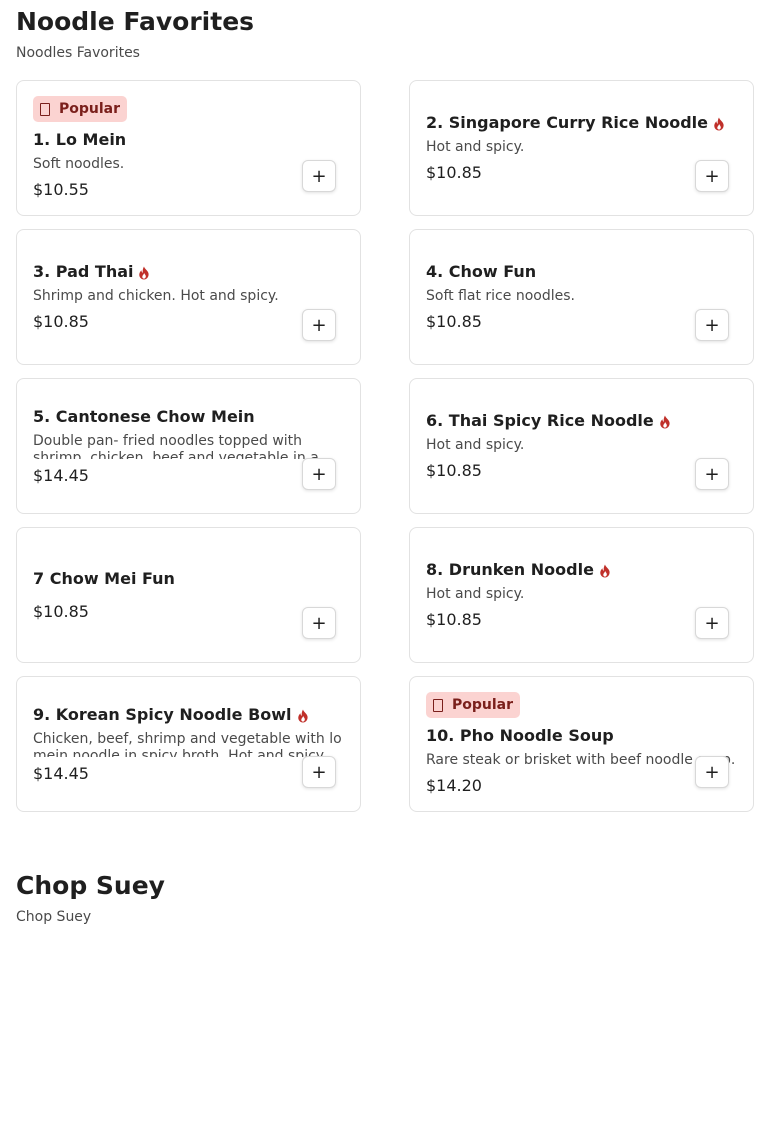 Image resolution: width=770 pixels, height=1131 pixels. I want to click on menu-item-card: Popular 1. Lo Mein Soft noodles. $10.55 +, so click(188, 148).